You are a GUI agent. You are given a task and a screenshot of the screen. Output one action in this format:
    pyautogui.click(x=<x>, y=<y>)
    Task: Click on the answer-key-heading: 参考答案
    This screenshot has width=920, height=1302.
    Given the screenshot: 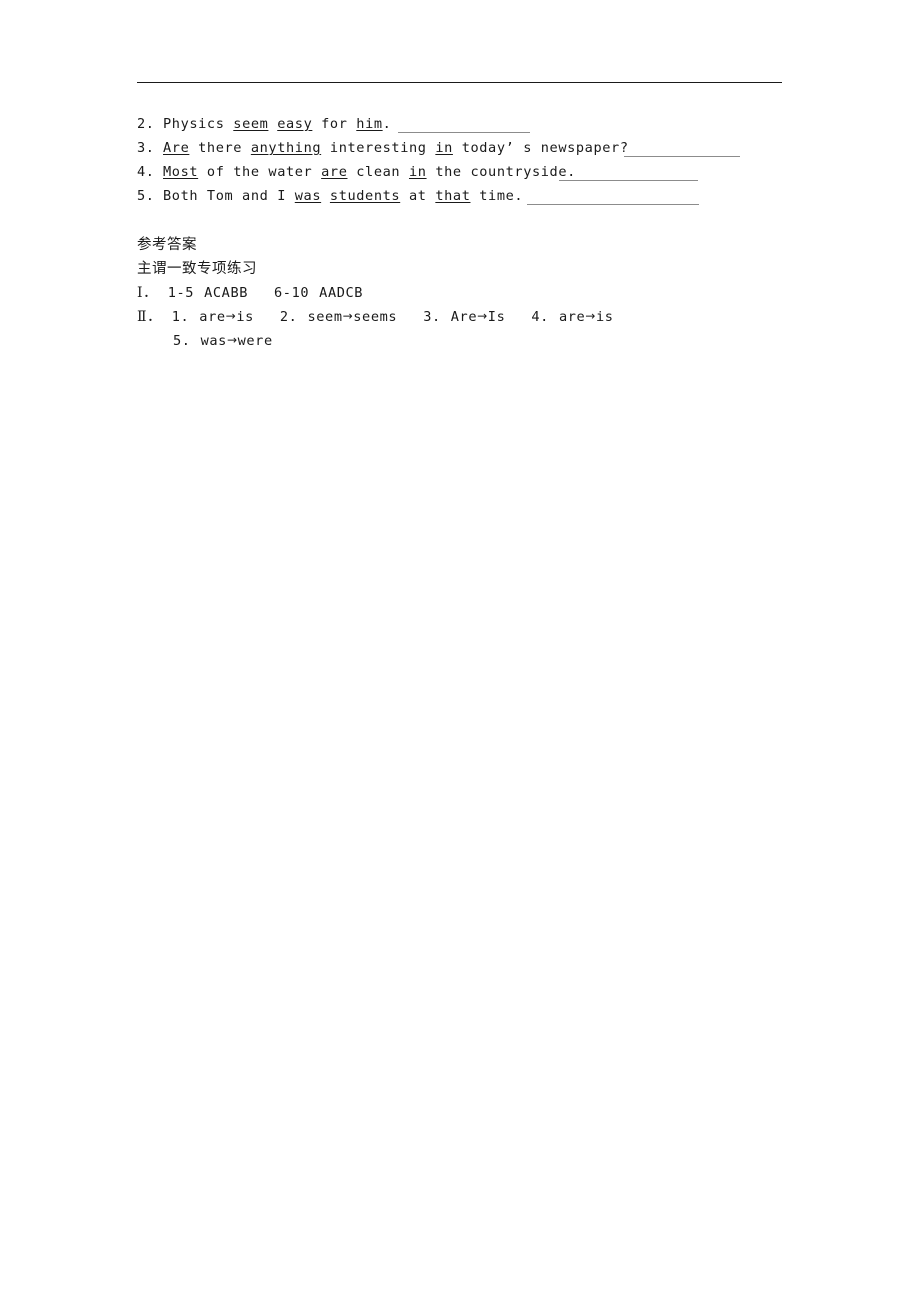 What is the action you would take?
    pyautogui.click(x=167, y=245)
    